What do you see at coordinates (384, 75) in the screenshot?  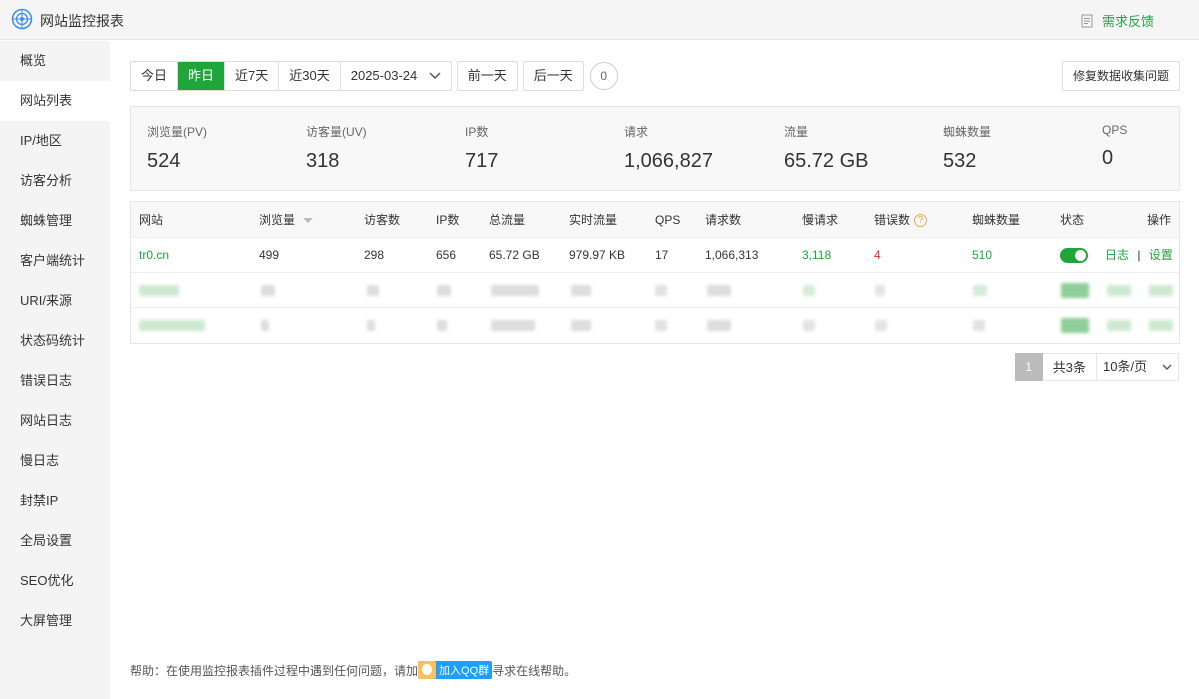 I see `date-value: 2025-03-24` at bounding box center [384, 75].